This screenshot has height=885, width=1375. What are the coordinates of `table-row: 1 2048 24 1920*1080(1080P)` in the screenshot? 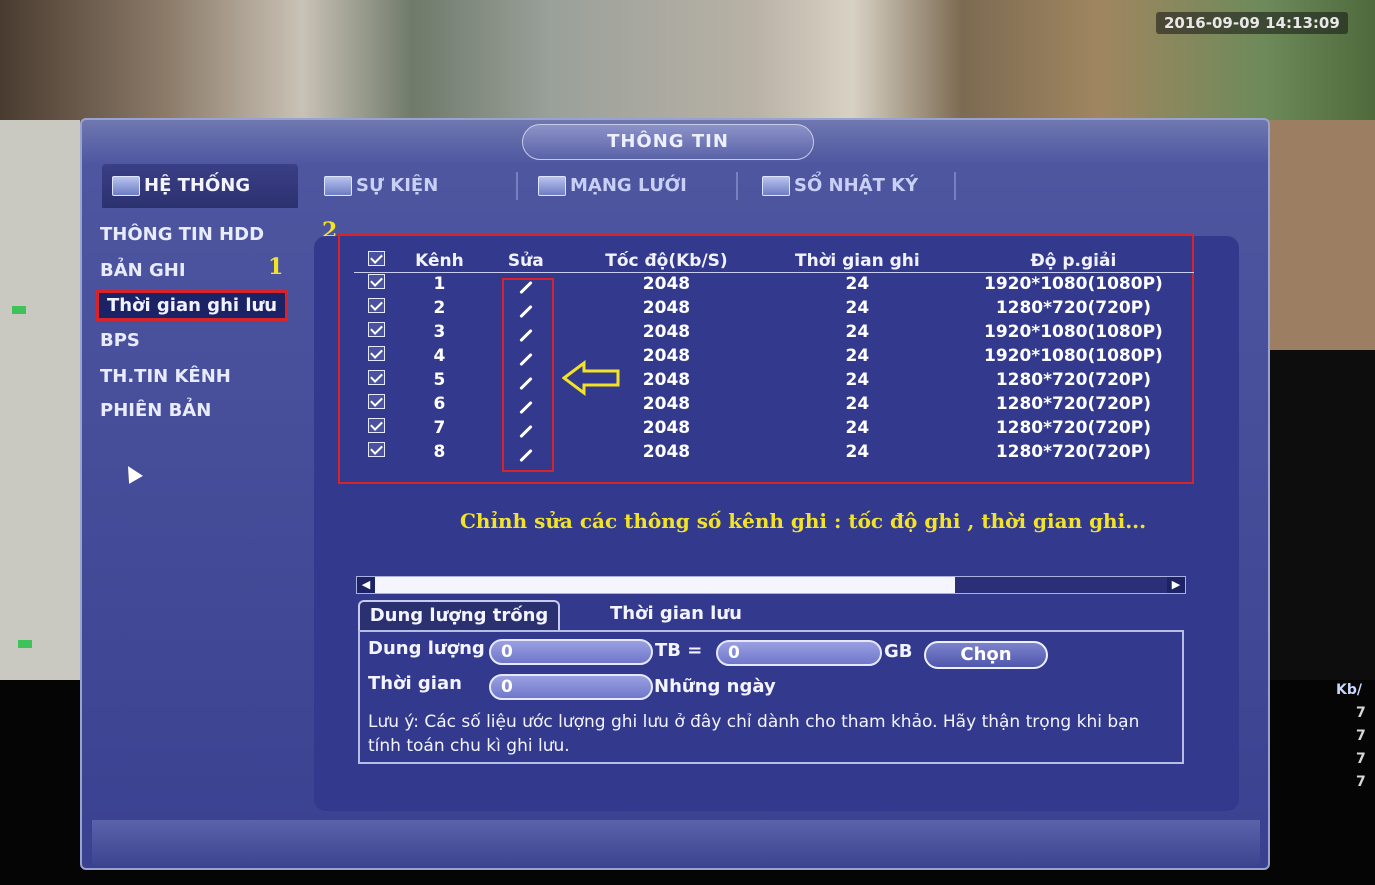 It's located at (774, 284).